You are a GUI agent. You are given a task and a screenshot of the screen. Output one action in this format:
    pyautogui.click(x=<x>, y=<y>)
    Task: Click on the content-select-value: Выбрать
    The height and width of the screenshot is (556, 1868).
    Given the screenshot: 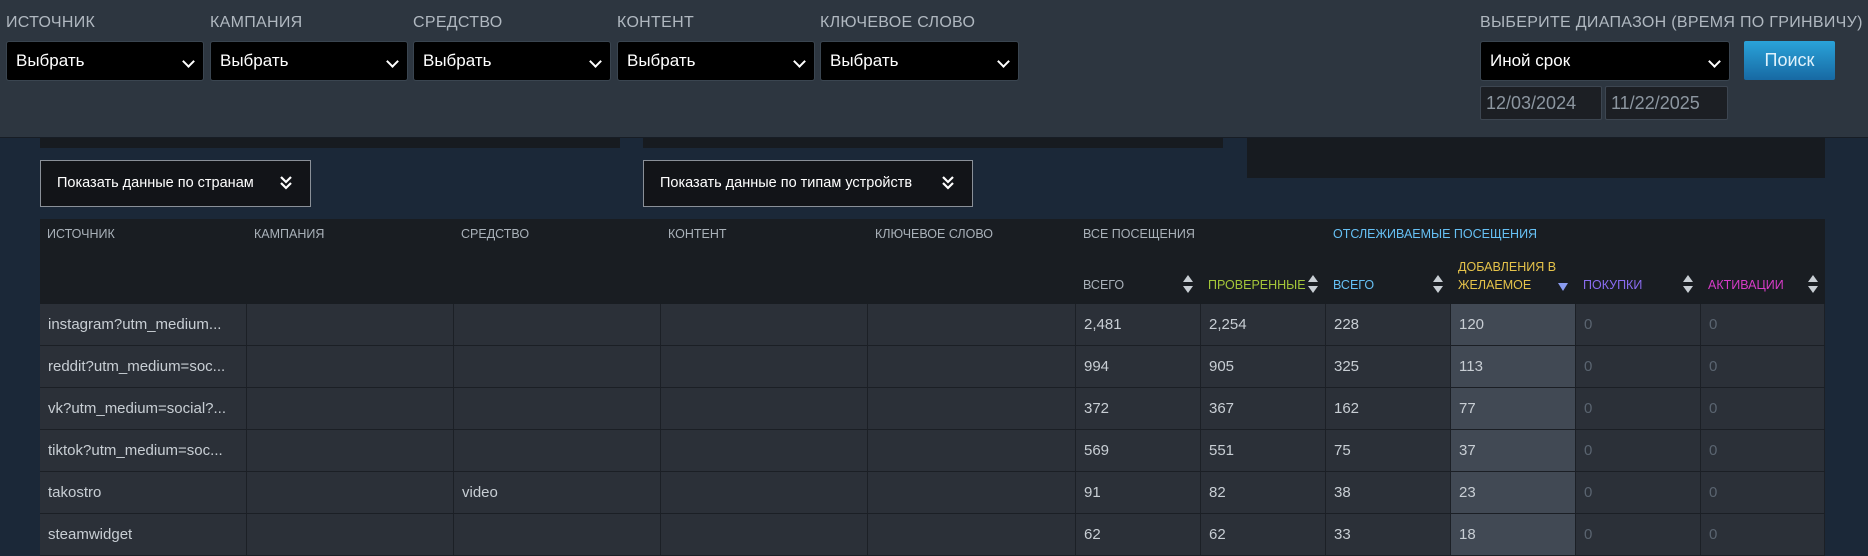 What is the action you would take?
    pyautogui.click(x=661, y=60)
    